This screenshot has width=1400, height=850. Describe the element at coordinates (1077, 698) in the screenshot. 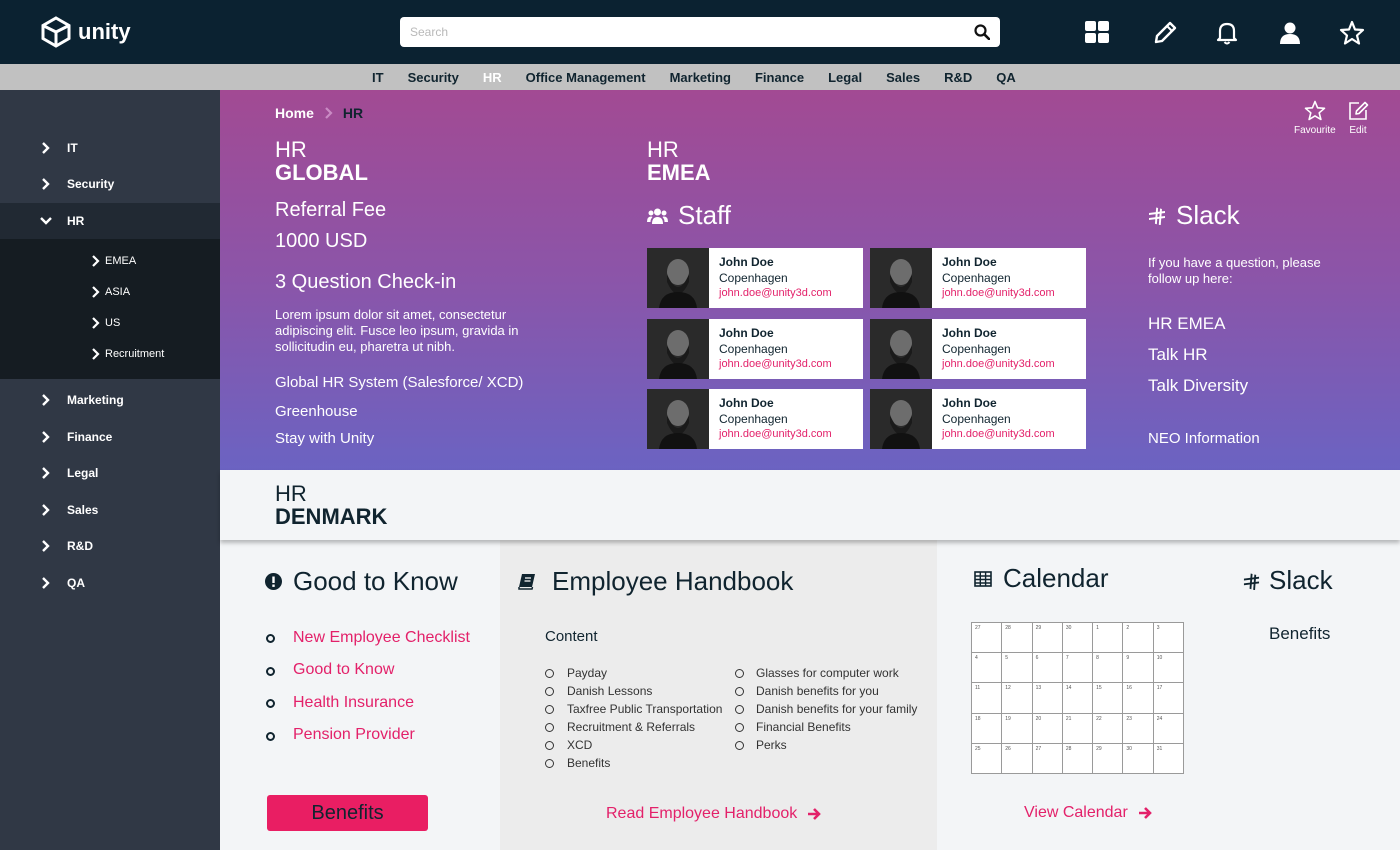

I see `calendar-day-cell: 14` at that location.